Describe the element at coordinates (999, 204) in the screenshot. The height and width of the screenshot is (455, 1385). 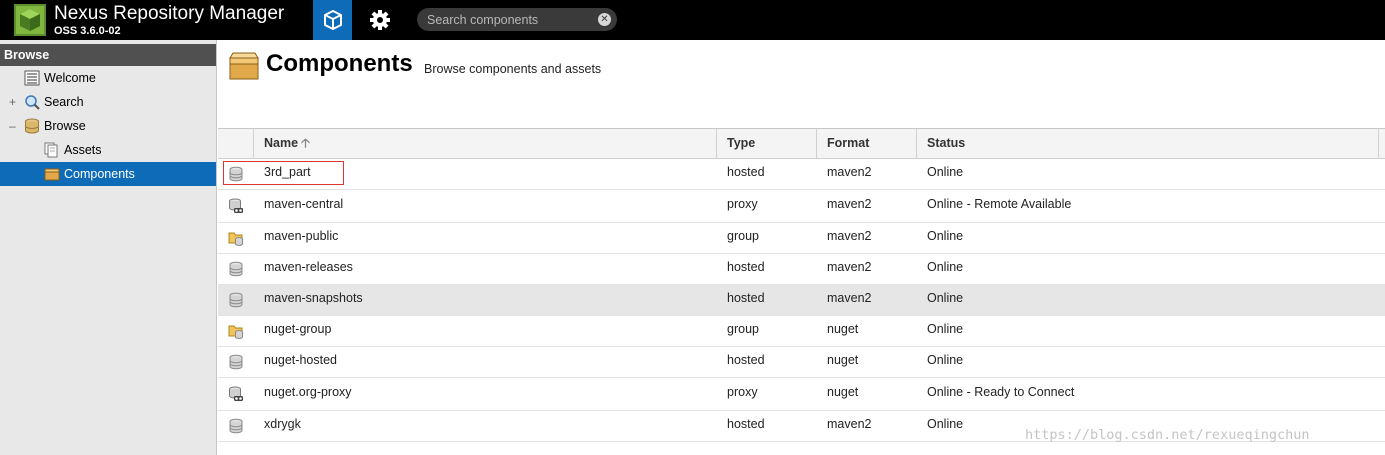
I see `cell-status: Online - Remote Available` at that location.